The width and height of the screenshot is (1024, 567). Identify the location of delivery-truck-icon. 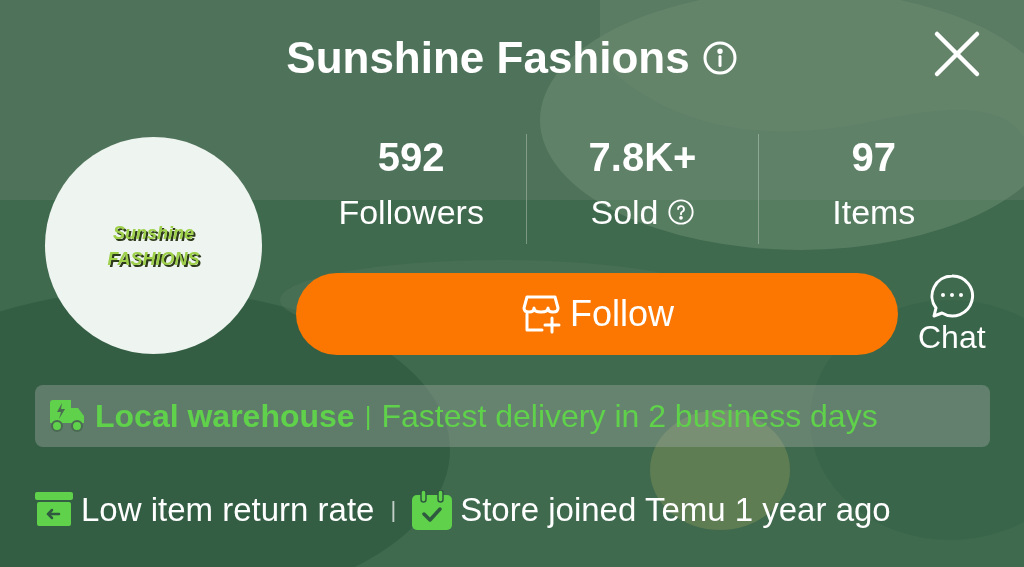
(67, 416).